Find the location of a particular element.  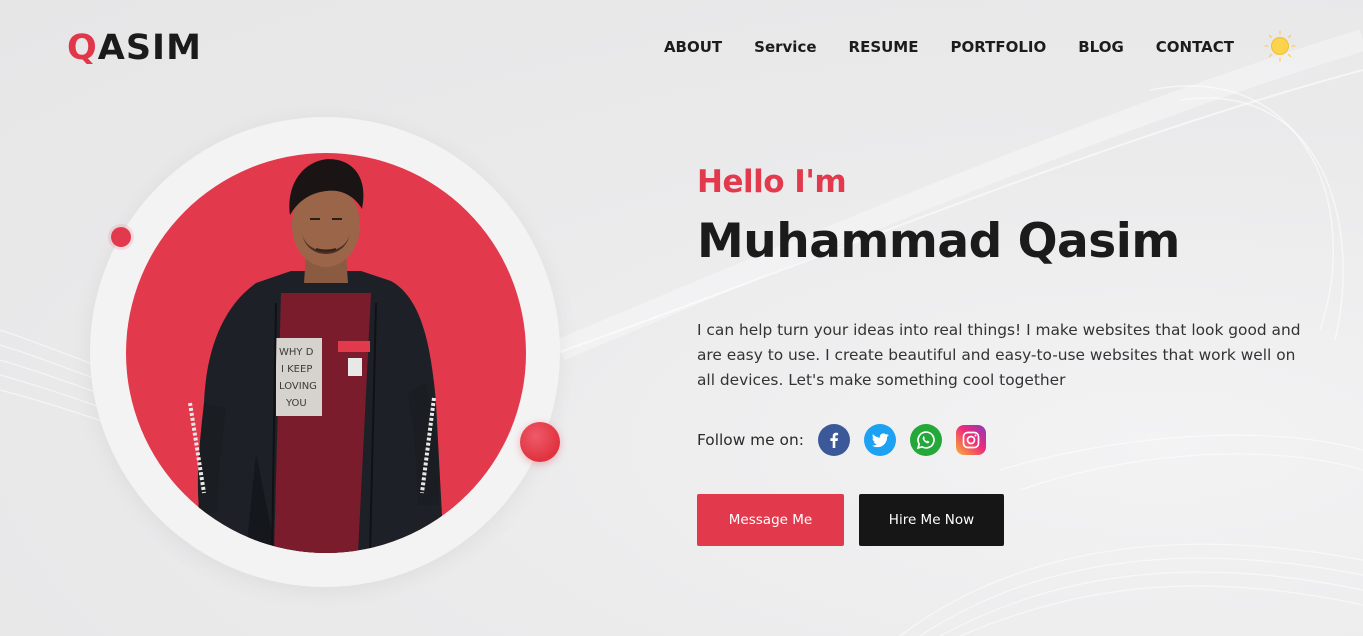

twitter-icon is located at coordinates (880, 440).